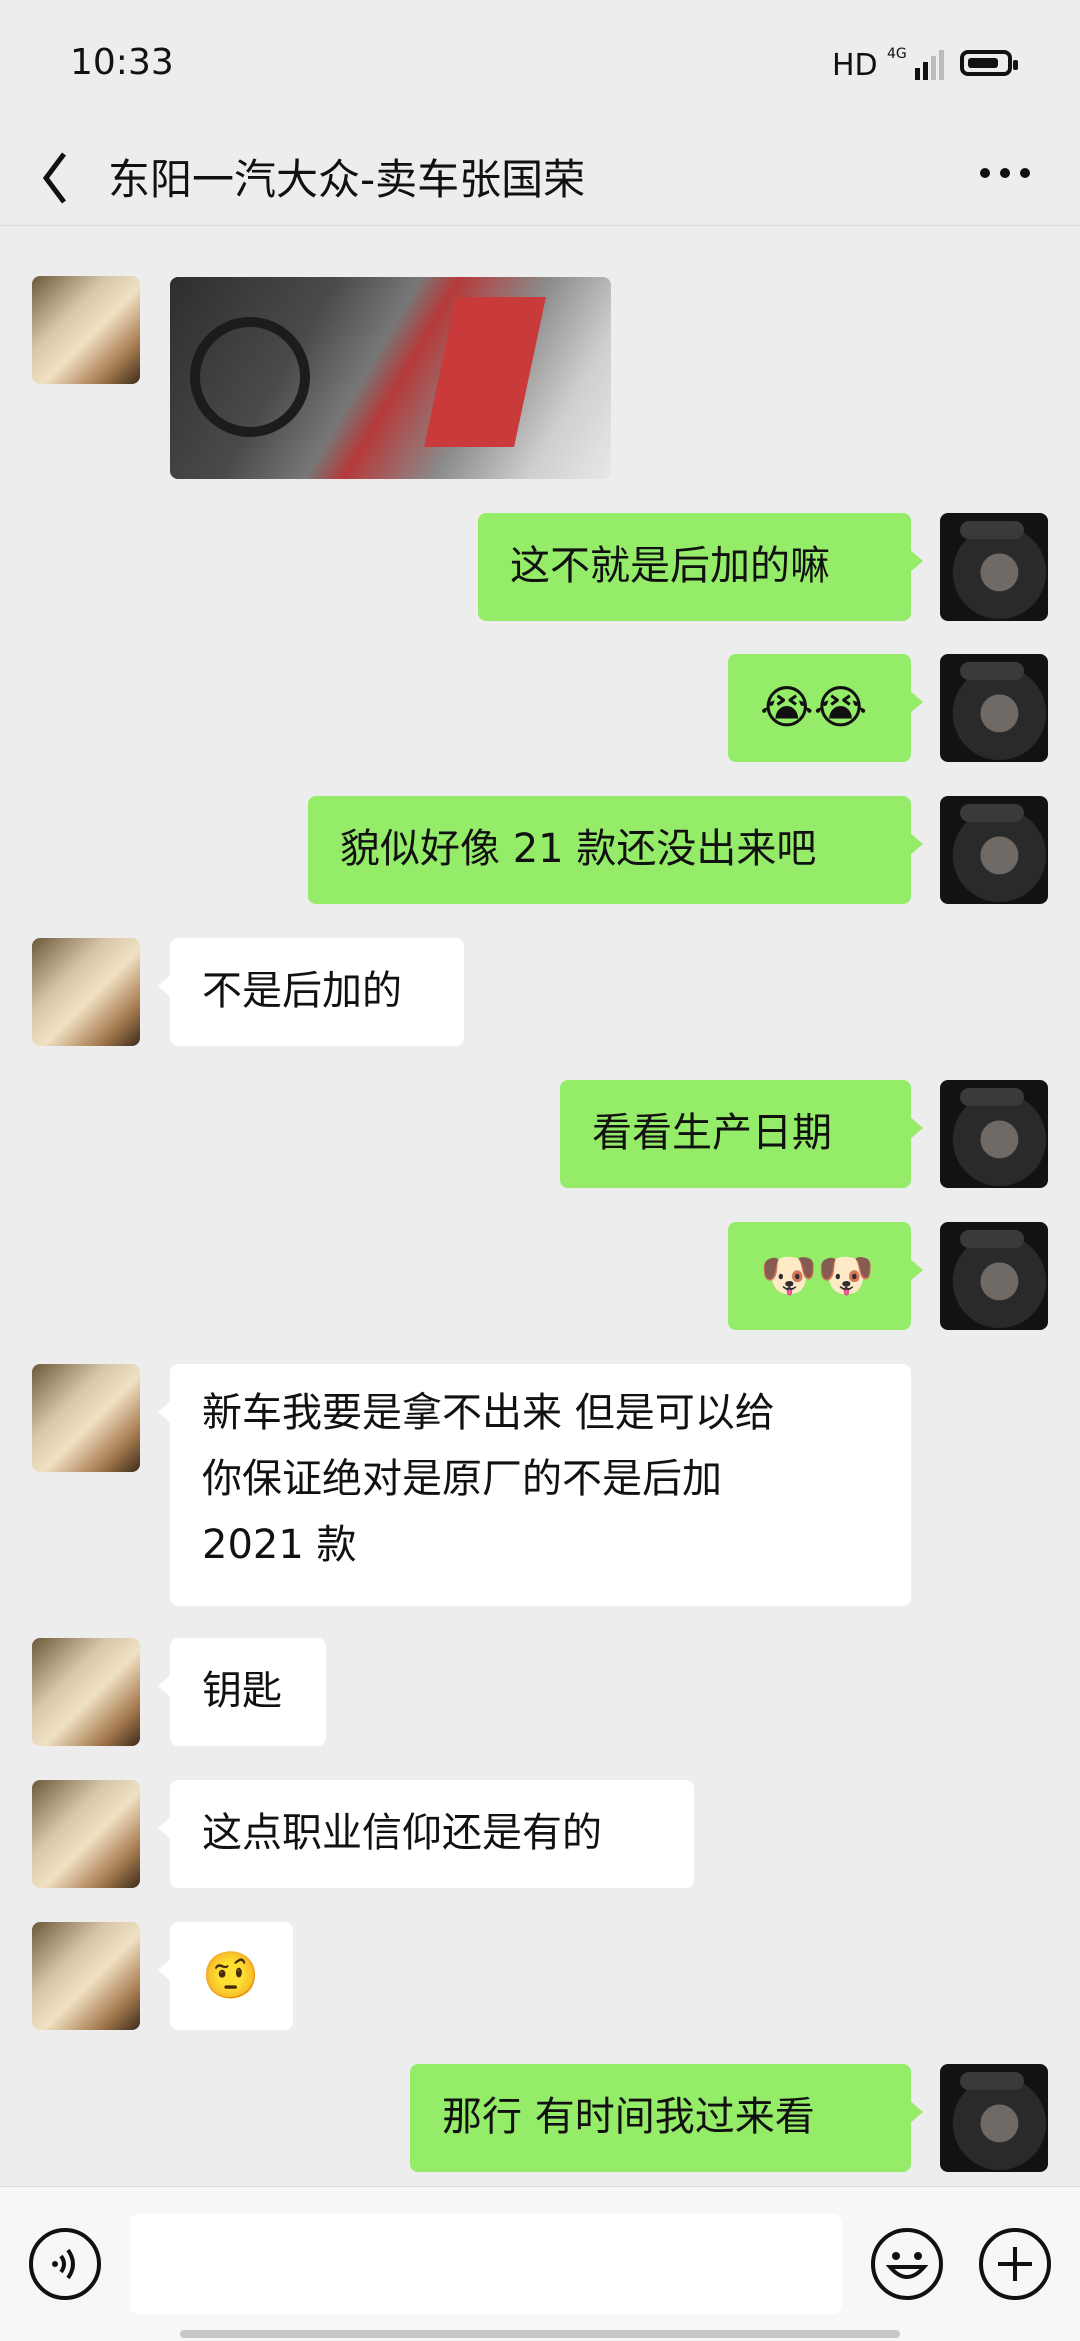 The height and width of the screenshot is (2341, 1080). I want to click on message-bubble-sent: 那行 有时间我过来看, so click(666, 2118).